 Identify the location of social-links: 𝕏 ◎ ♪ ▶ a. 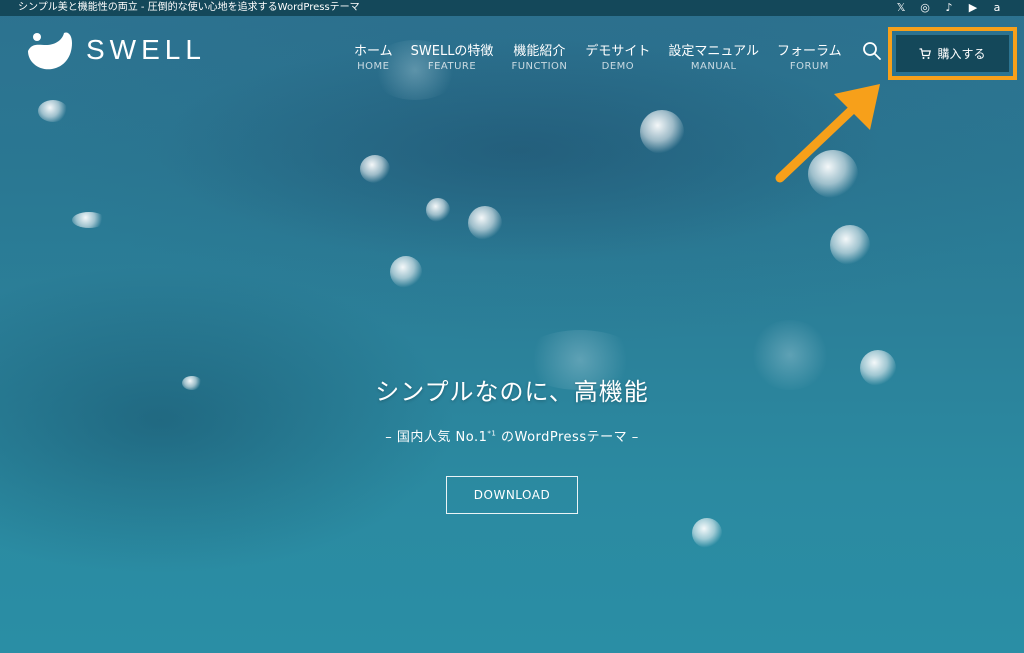
(949, 8).